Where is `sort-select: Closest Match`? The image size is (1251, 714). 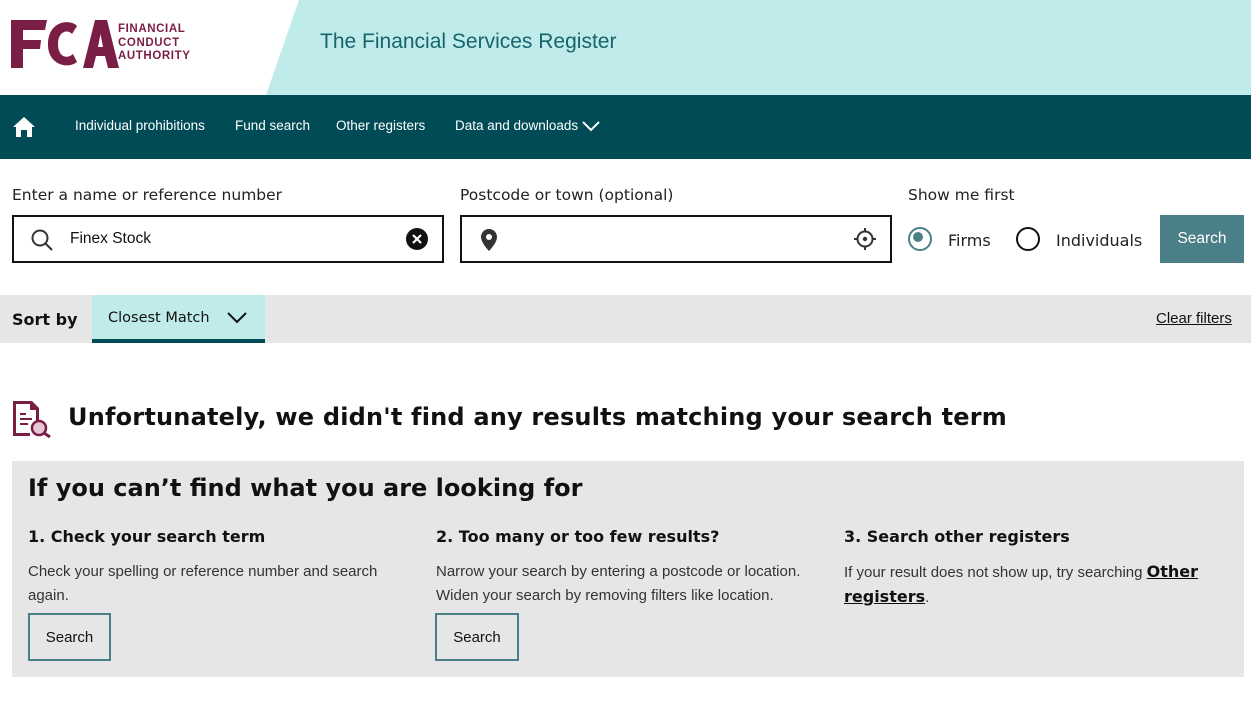
sort-select: Closest Match is located at coordinates (178, 319).